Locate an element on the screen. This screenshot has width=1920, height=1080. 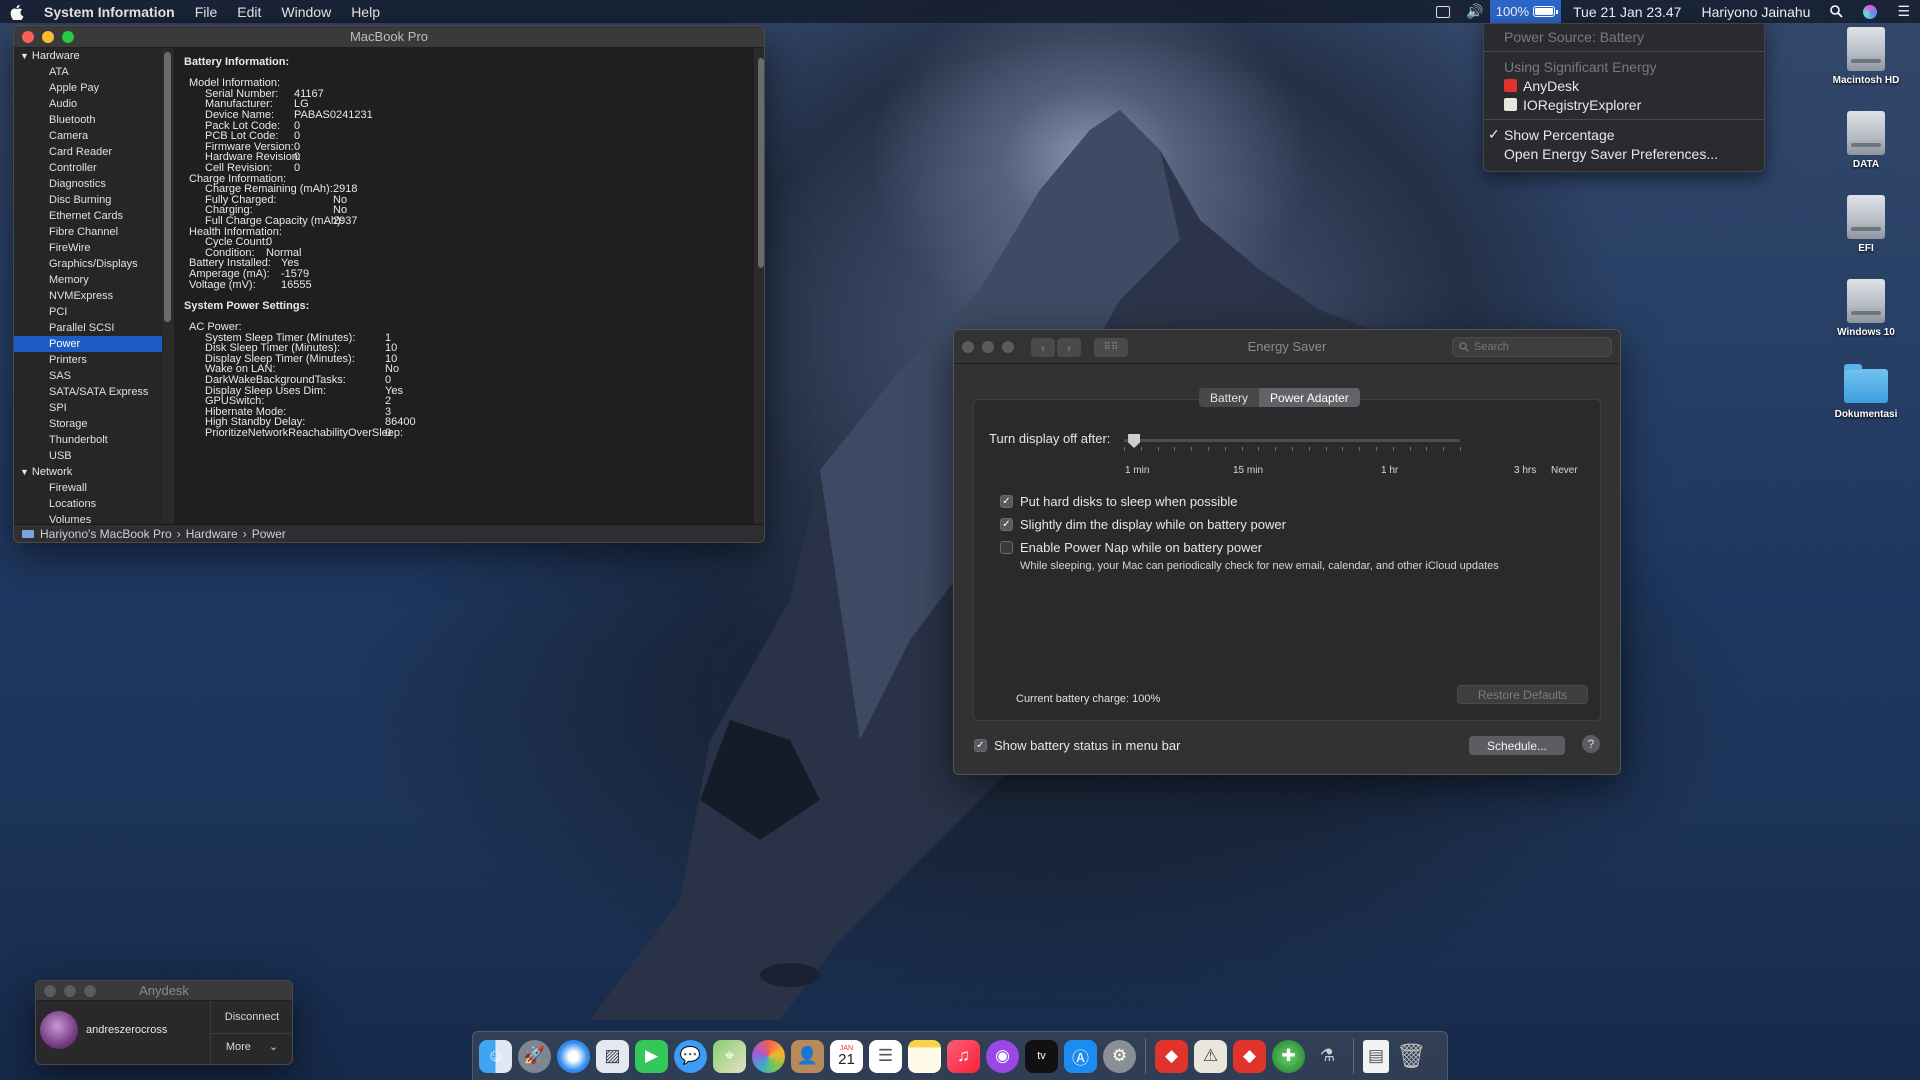
music-icon: ♫ is located at coordinates (963, 1056).